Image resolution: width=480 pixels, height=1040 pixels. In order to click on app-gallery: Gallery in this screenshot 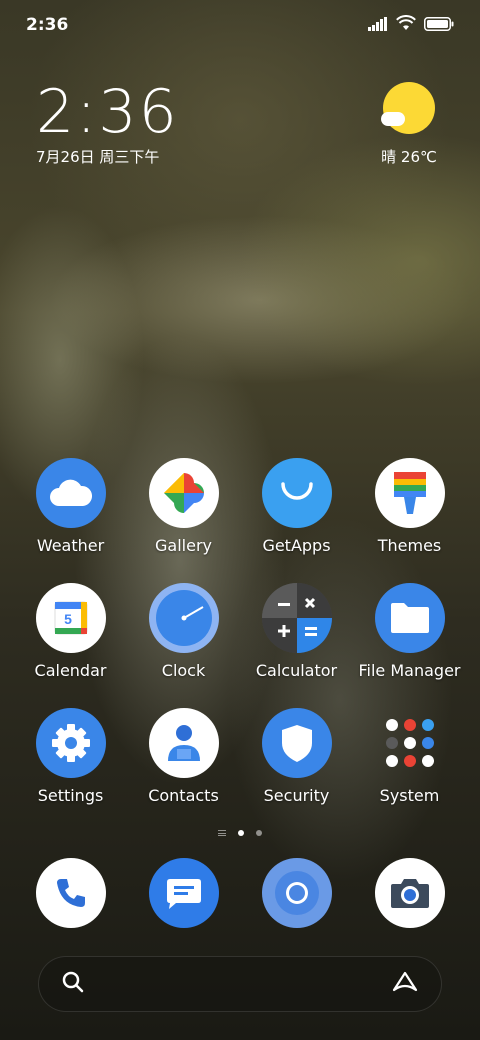, I will do `click(183, 520)`.